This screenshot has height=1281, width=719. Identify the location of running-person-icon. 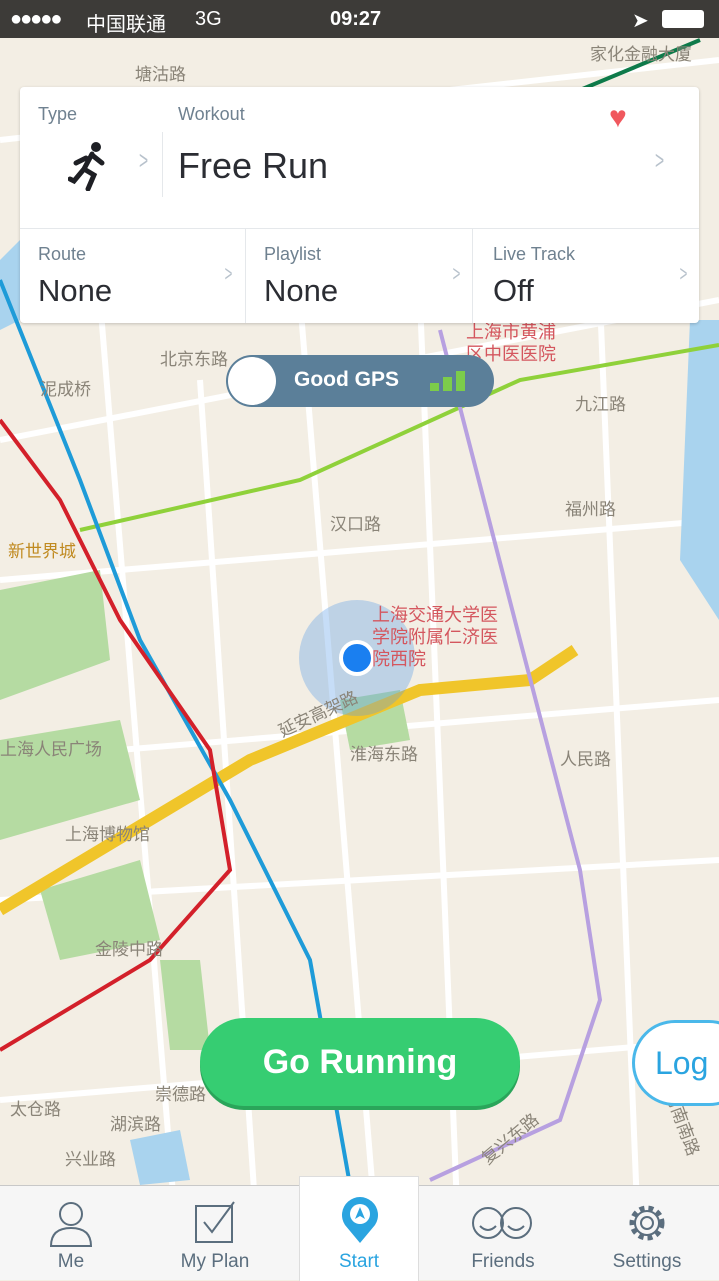
(86, 166).